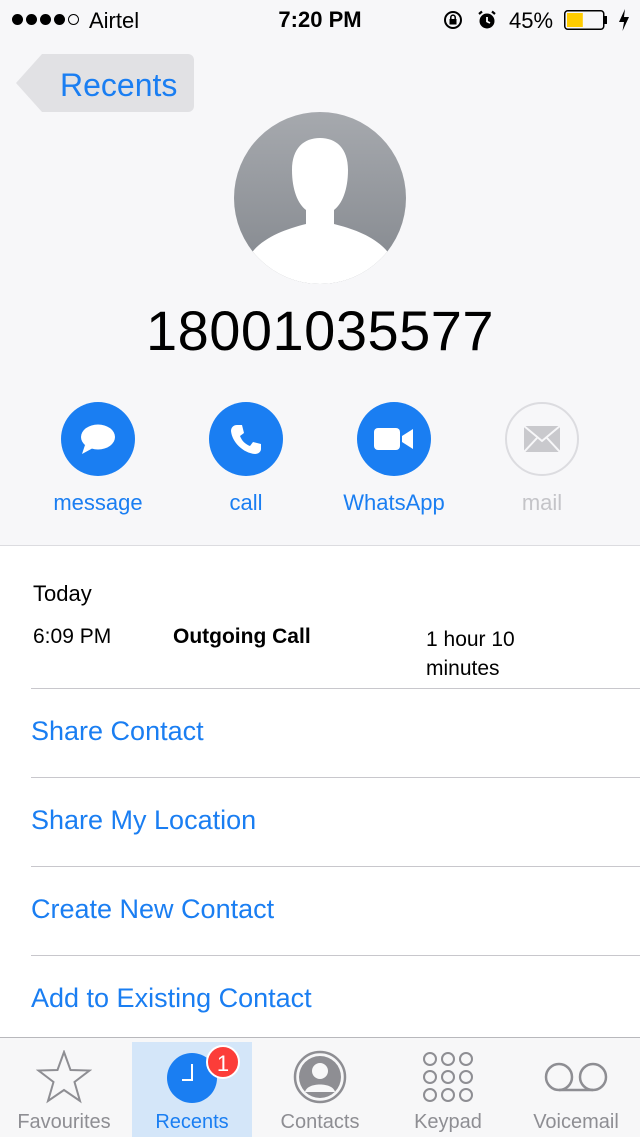 The width and height of the screenshot is (640, 1137). Describe the element at coordinates (152, 909) in the screenshot. I see `create-contact-button: Create New Contact` at that location.